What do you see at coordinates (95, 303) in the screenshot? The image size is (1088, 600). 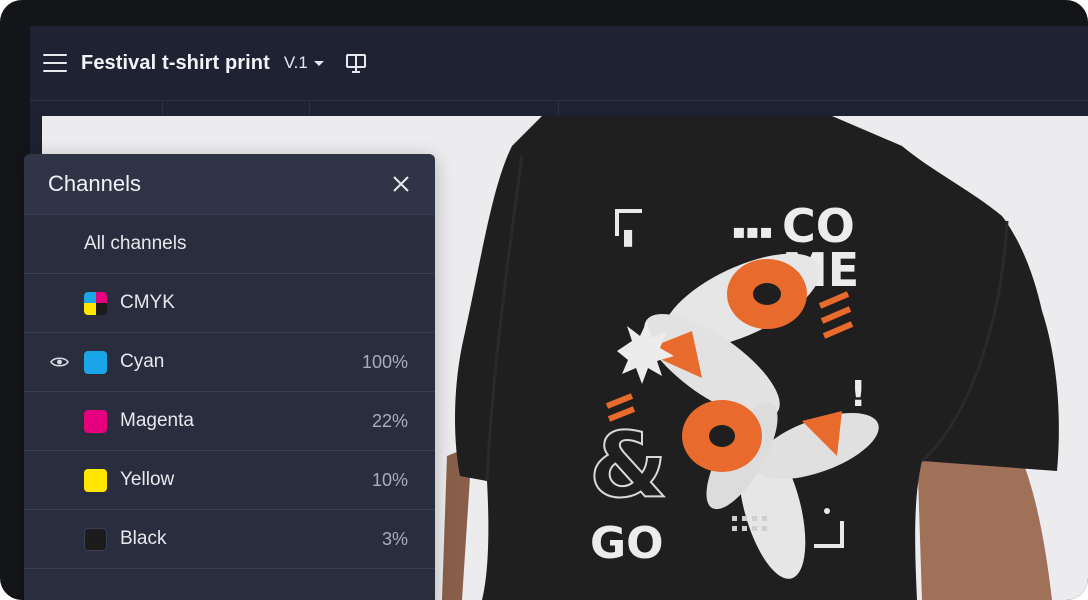 I see `cmyk-swatch-icon` at bounding box center [95, 303].